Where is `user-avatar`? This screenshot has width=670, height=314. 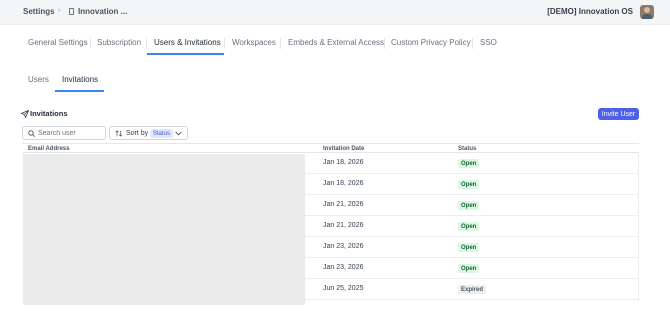 user-avatar is located at coordinates (647, 12).